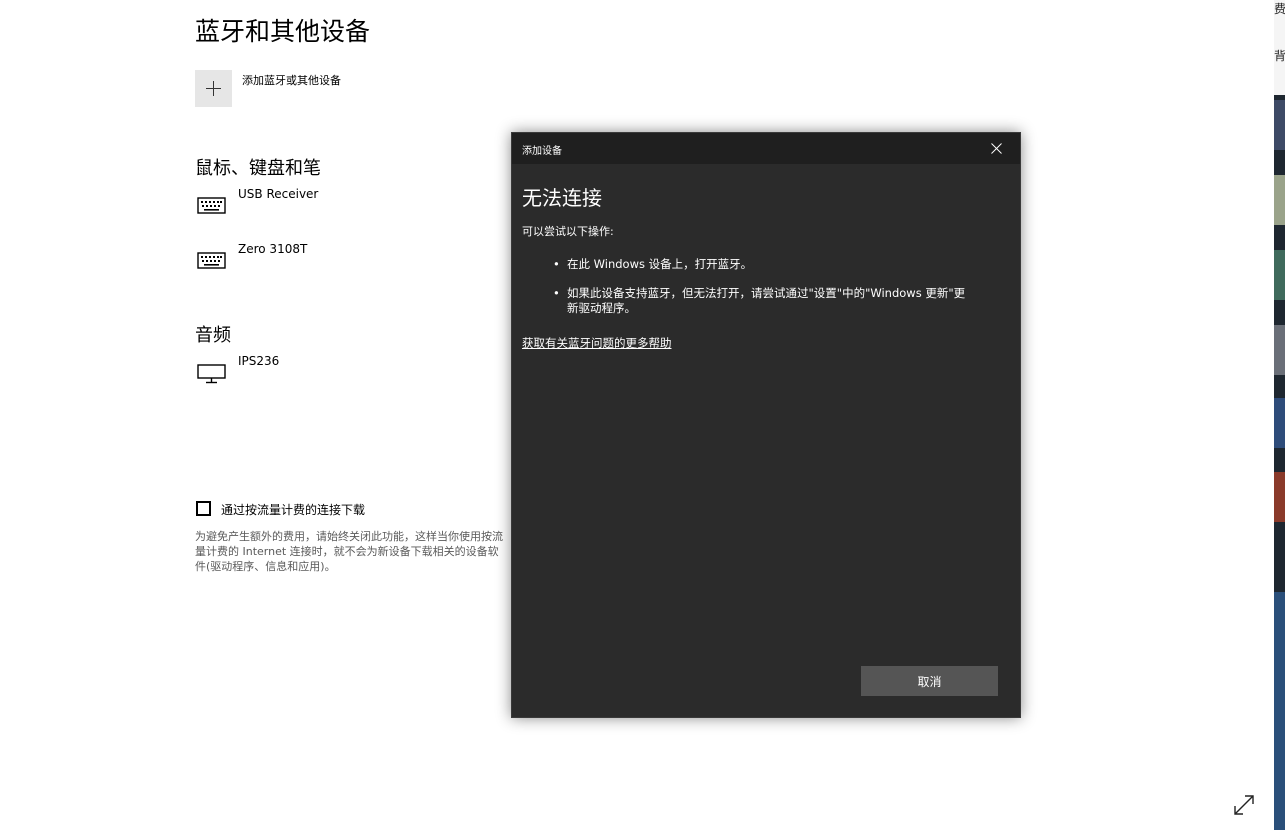 The height and width of the screenshot is (830, 1285). What do you see at coordinates (283, 31) in the screenshot?
I see `page-title: 蓝牙和其他设备` at bounding box center [283, 31].